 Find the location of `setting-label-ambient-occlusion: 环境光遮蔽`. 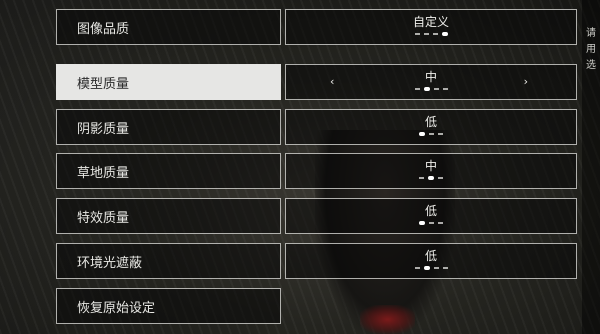

setting-label-ambient-occlusion: 环境光遮蔽 is located at coordinates (168, 261).